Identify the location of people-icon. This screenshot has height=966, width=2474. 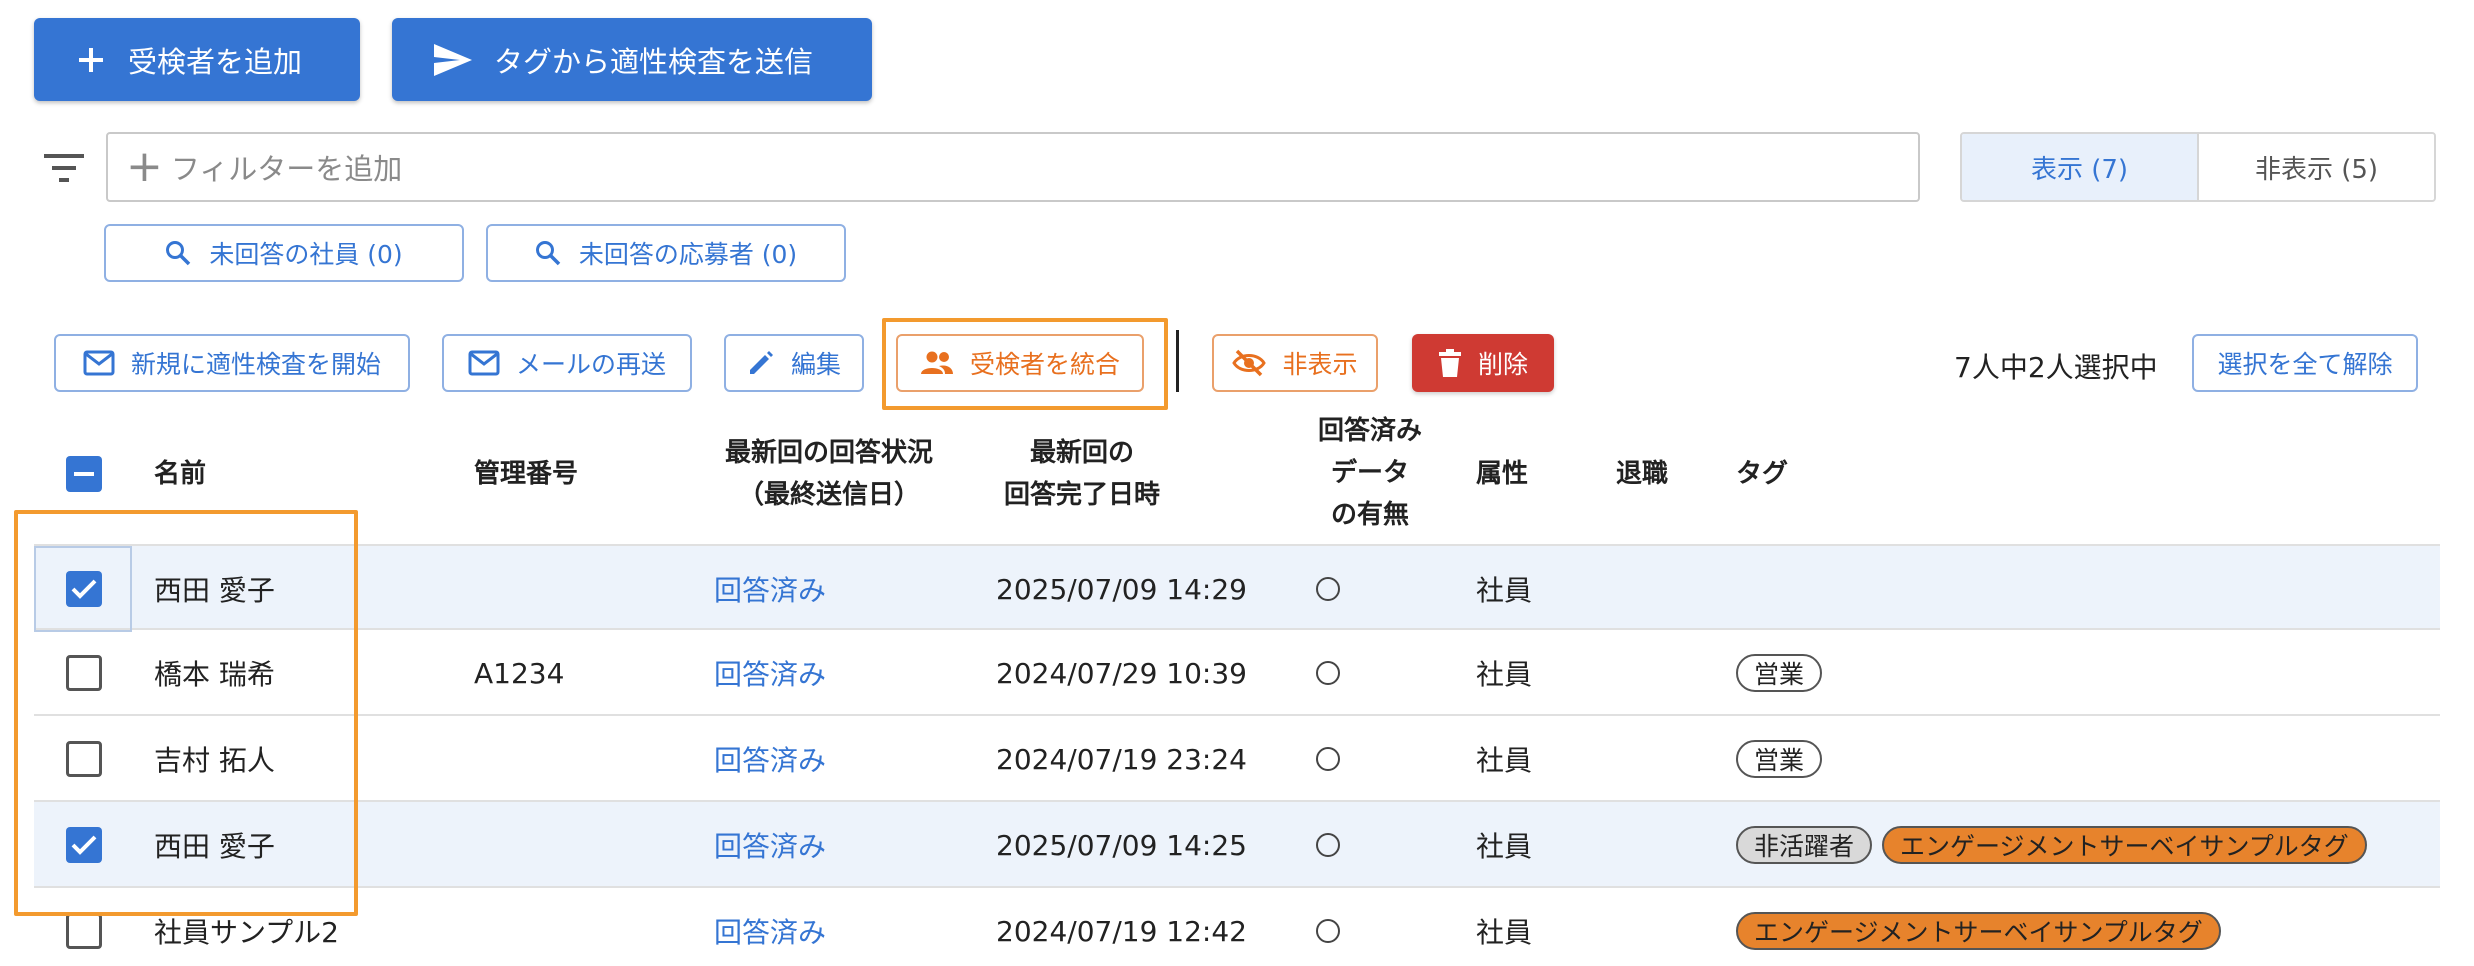
(936, 362).